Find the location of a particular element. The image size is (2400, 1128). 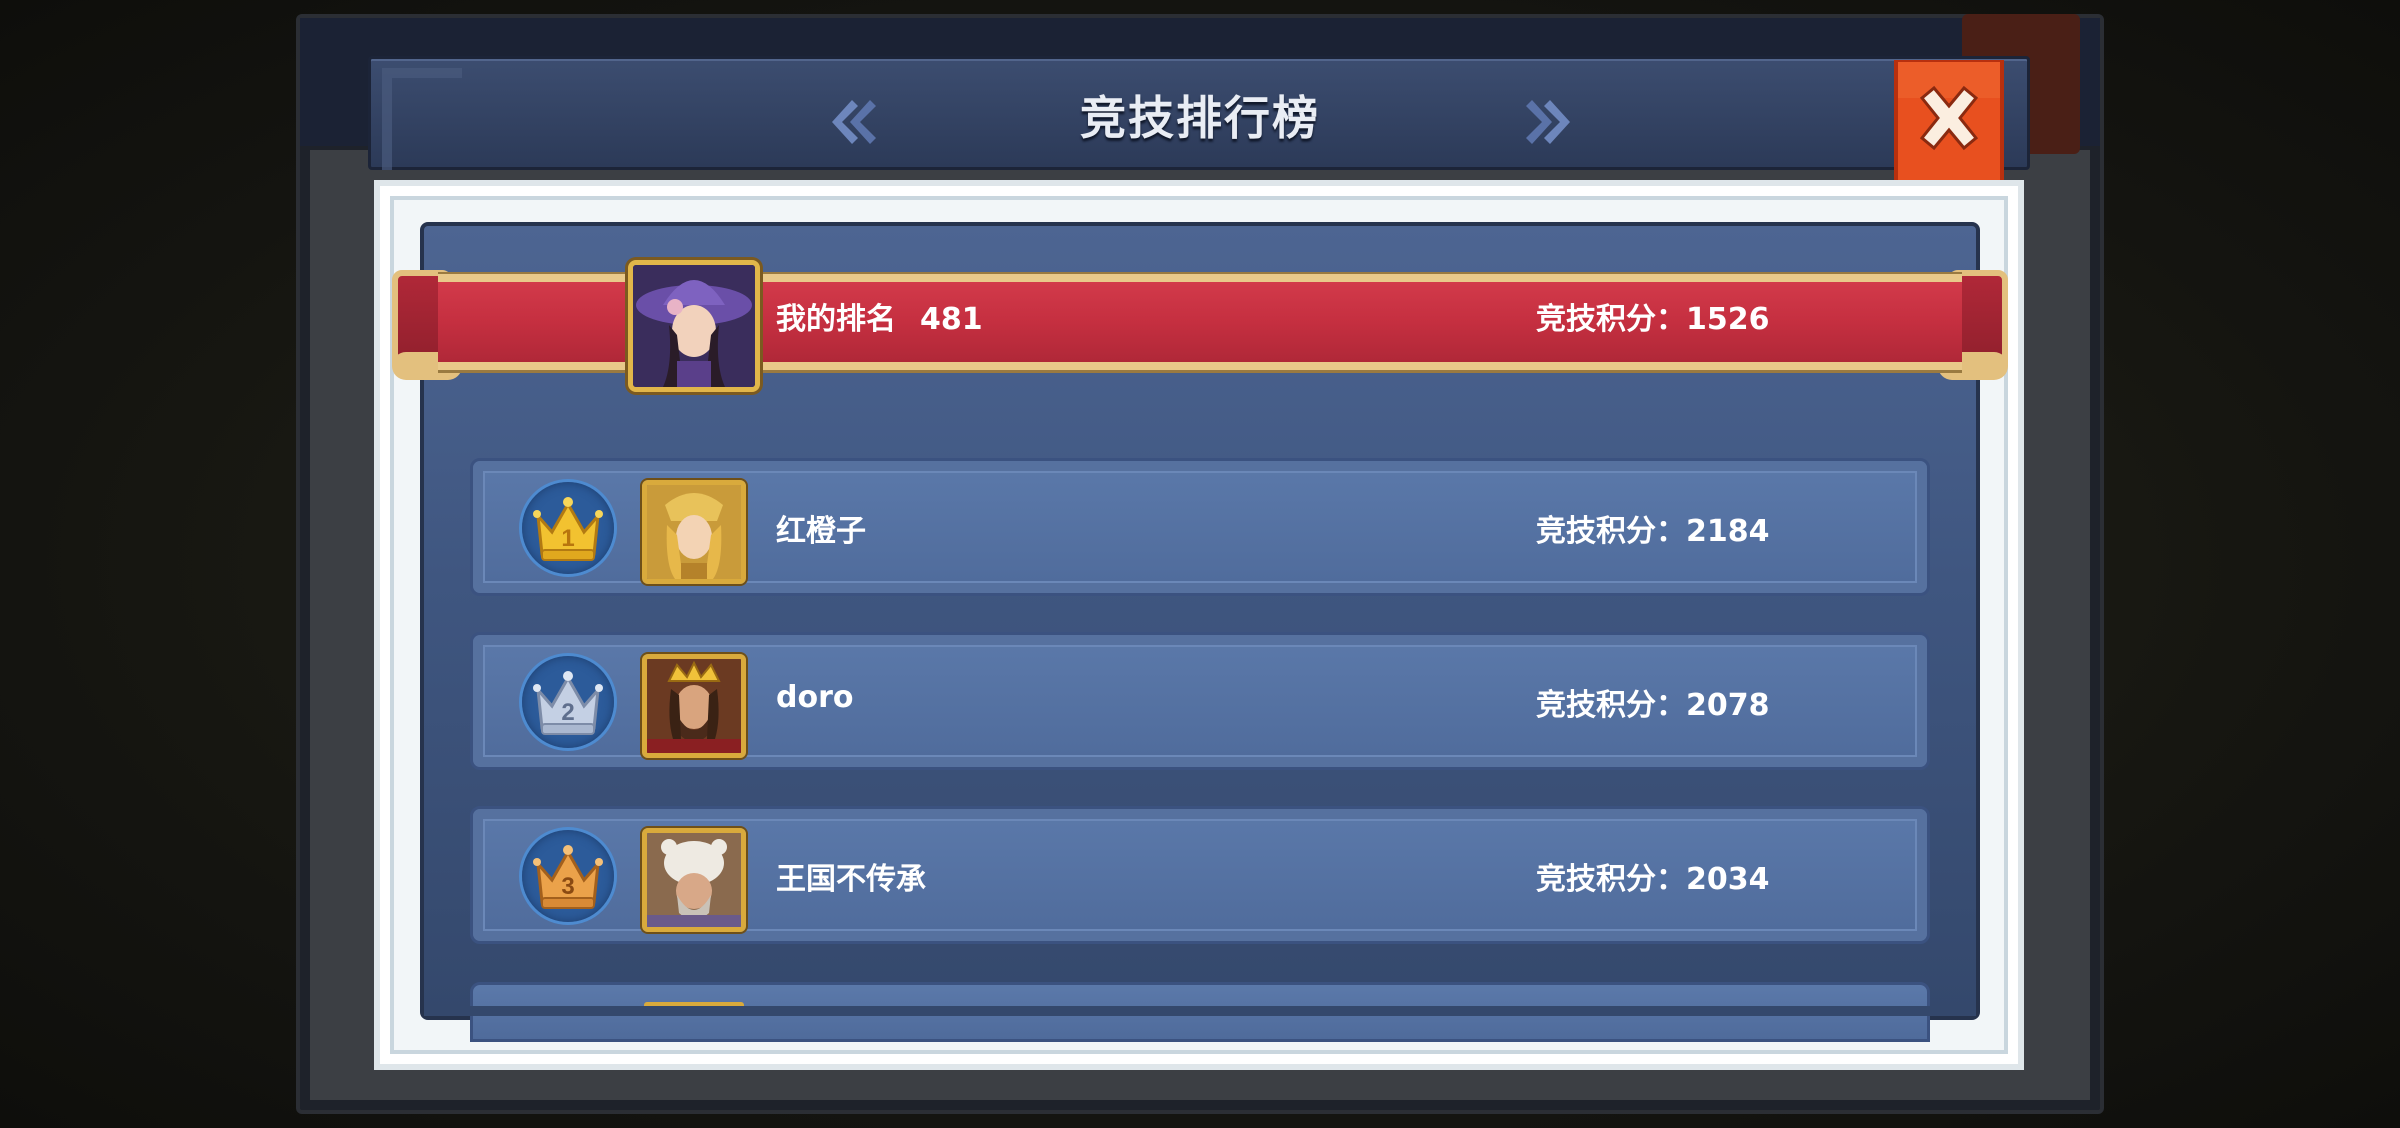

svg-text: 3 is located at coordinates (567, 886).